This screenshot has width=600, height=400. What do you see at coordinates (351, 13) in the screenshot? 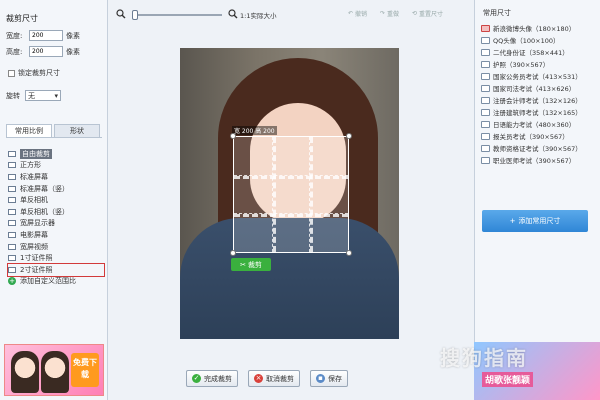
I see `undo-icon: ↶` at bounding box center [351, 13].